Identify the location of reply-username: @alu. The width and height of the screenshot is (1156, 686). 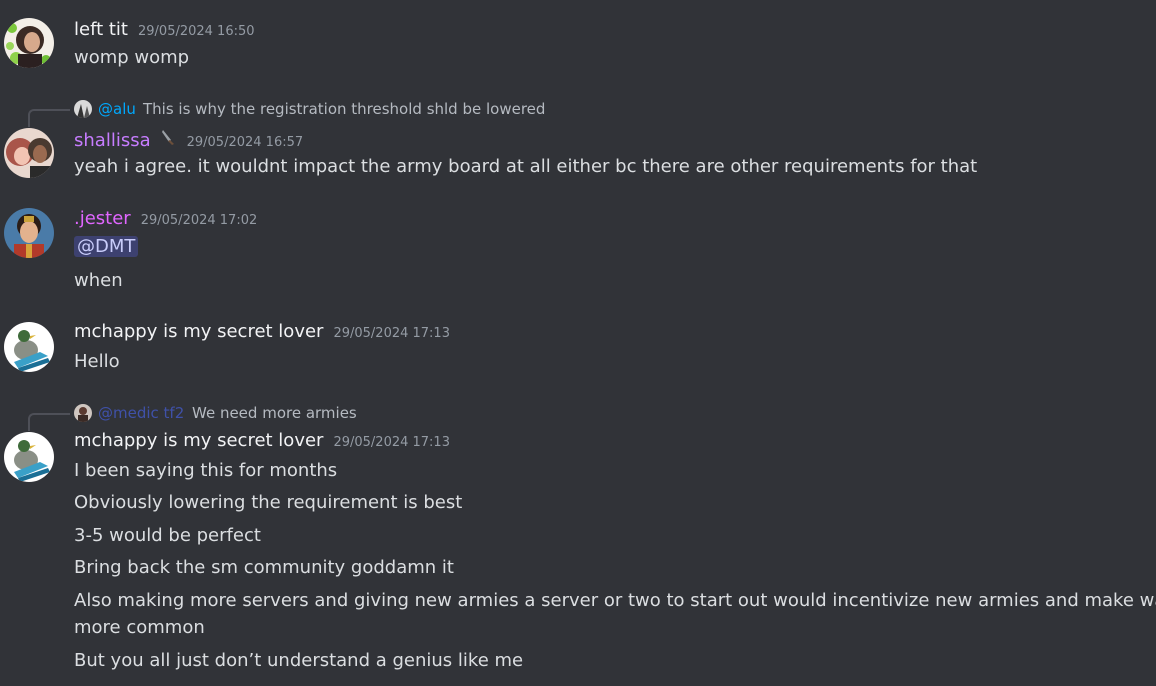
(117, 109).